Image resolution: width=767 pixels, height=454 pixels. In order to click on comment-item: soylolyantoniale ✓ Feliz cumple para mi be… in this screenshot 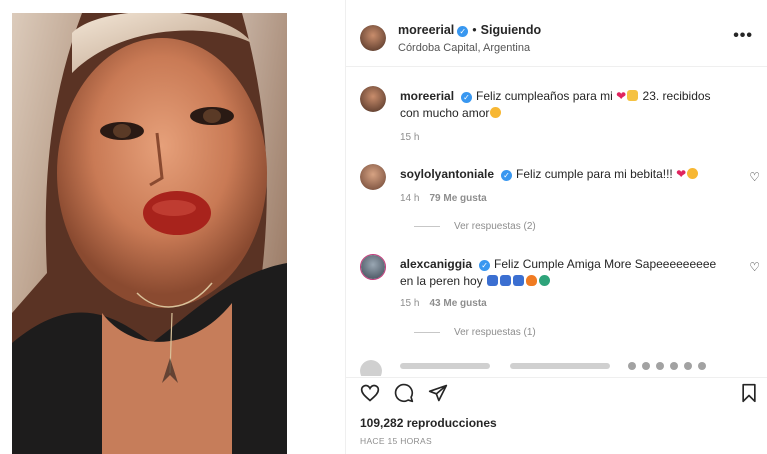, I will do `click(560, 204)`.